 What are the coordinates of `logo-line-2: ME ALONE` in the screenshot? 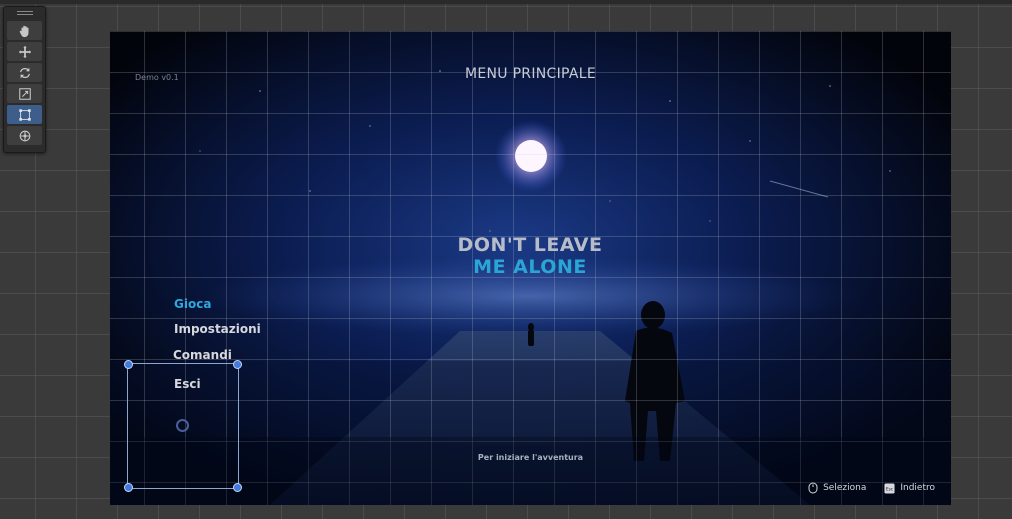 It's located at (530, 267).